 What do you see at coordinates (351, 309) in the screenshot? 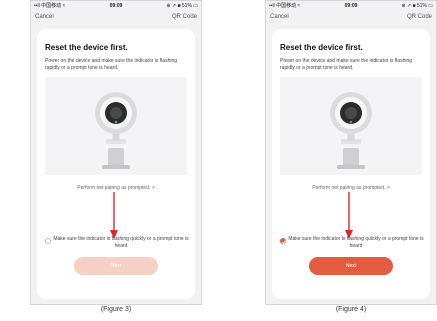
I see `figure-caption: (Figure 4)` at bounding box center [351, 309].